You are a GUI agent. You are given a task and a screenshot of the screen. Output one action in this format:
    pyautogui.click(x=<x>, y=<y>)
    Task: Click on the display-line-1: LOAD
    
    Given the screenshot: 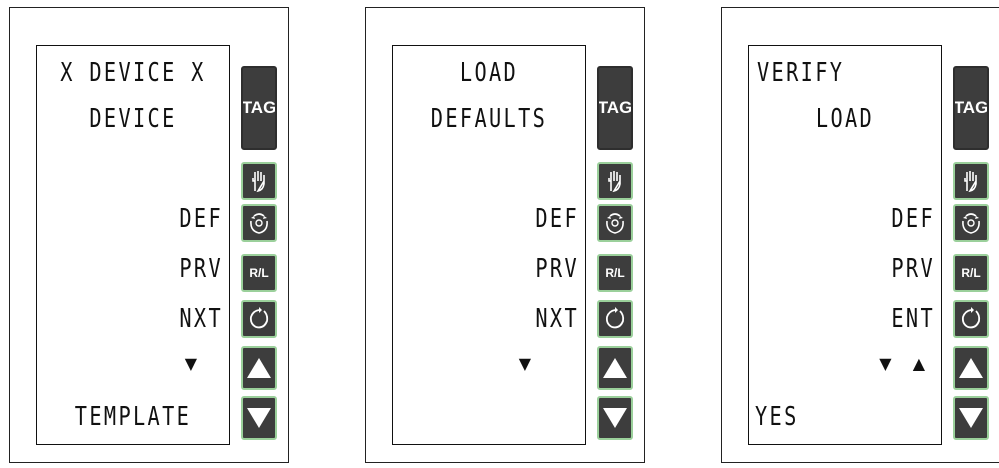 What is the action you would take?
    pyautogui.click(x=489, y=73)
    